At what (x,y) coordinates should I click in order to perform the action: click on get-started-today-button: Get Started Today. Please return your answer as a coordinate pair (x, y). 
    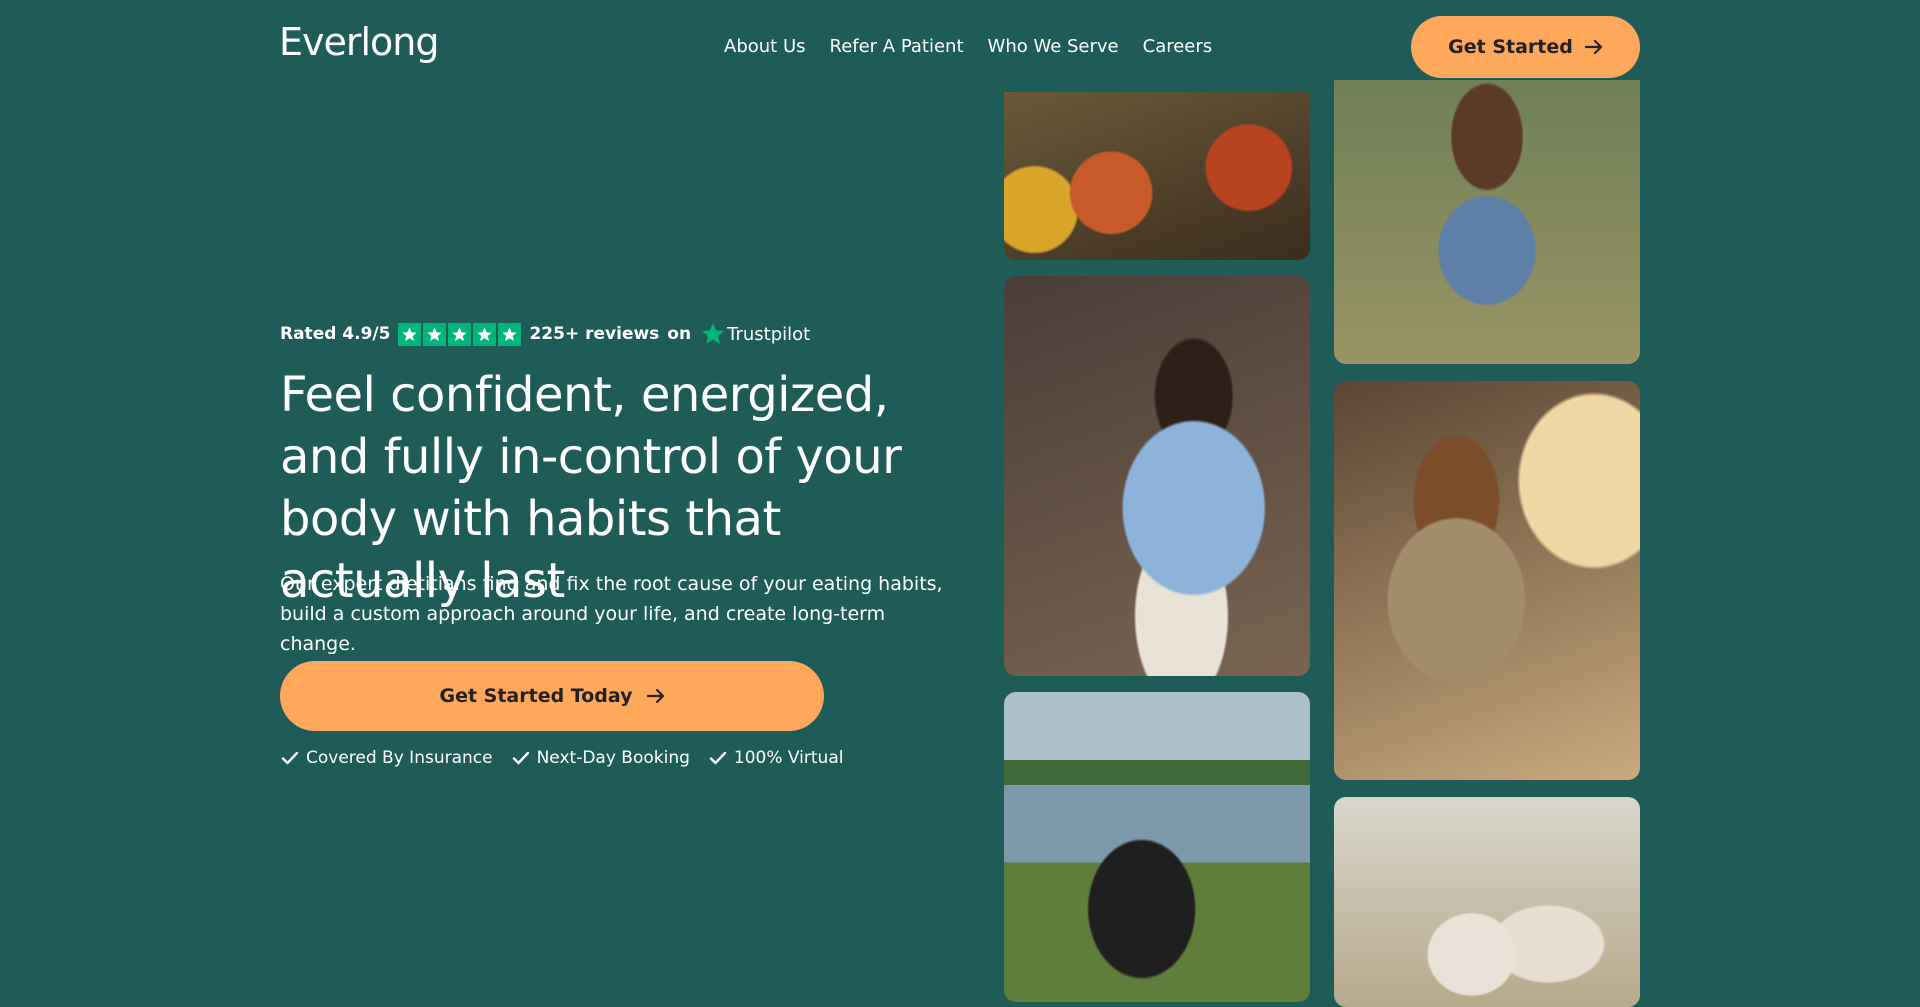
    Looking at the image, I should click on (552, 696).